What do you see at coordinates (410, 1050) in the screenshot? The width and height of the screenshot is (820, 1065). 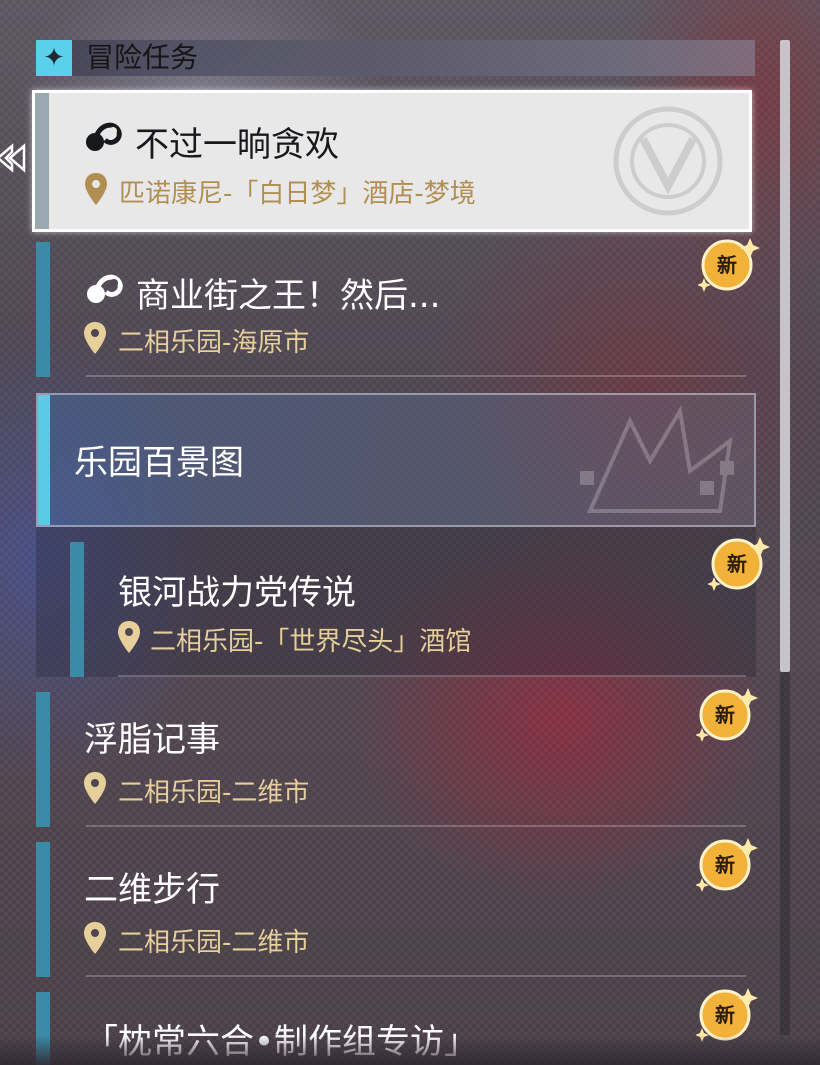 I see `bottom-fade` at bounding box center [410, 1050].